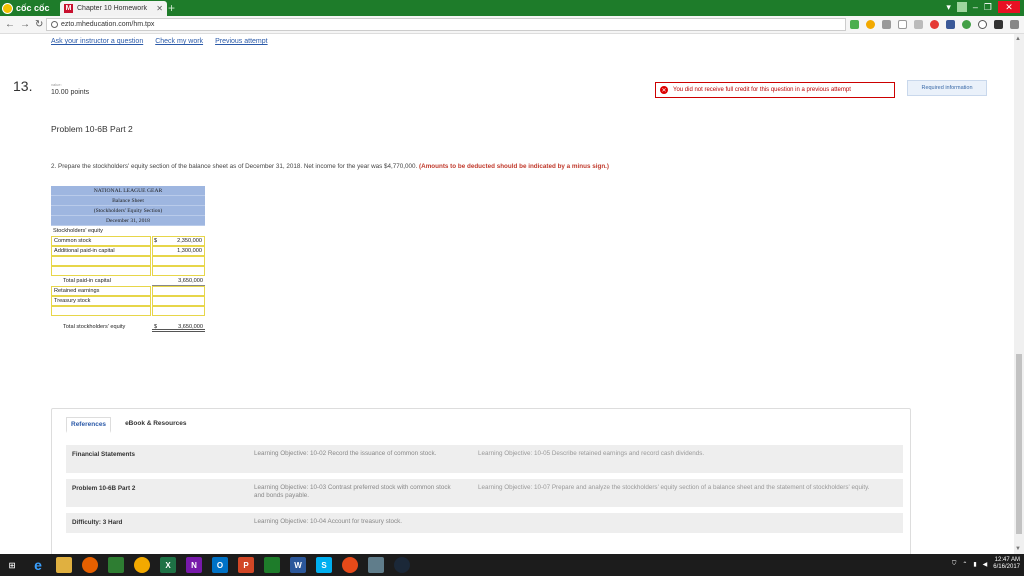 Image resolution: width=1024 pixels, height=576 pixels. Describe the element at coordinates (155, 425) in the screenshot. I see `tab-ebook-resources: eBook & Resources` at that location.